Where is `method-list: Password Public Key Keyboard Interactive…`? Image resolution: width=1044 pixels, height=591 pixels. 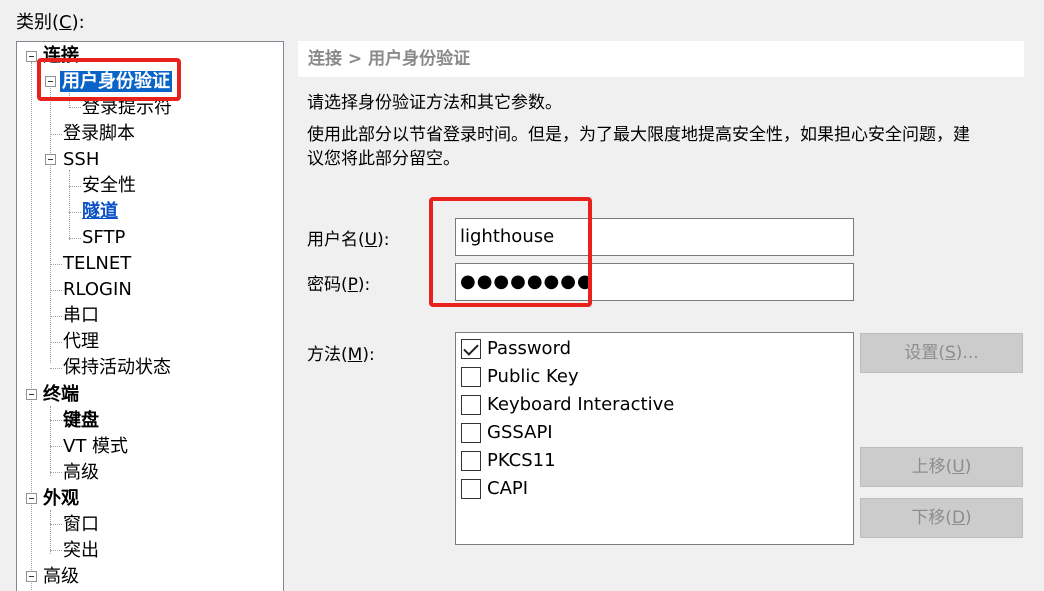
method-list: Password Public Key Keyboard Interactive… is located at coordinates (654, 438).